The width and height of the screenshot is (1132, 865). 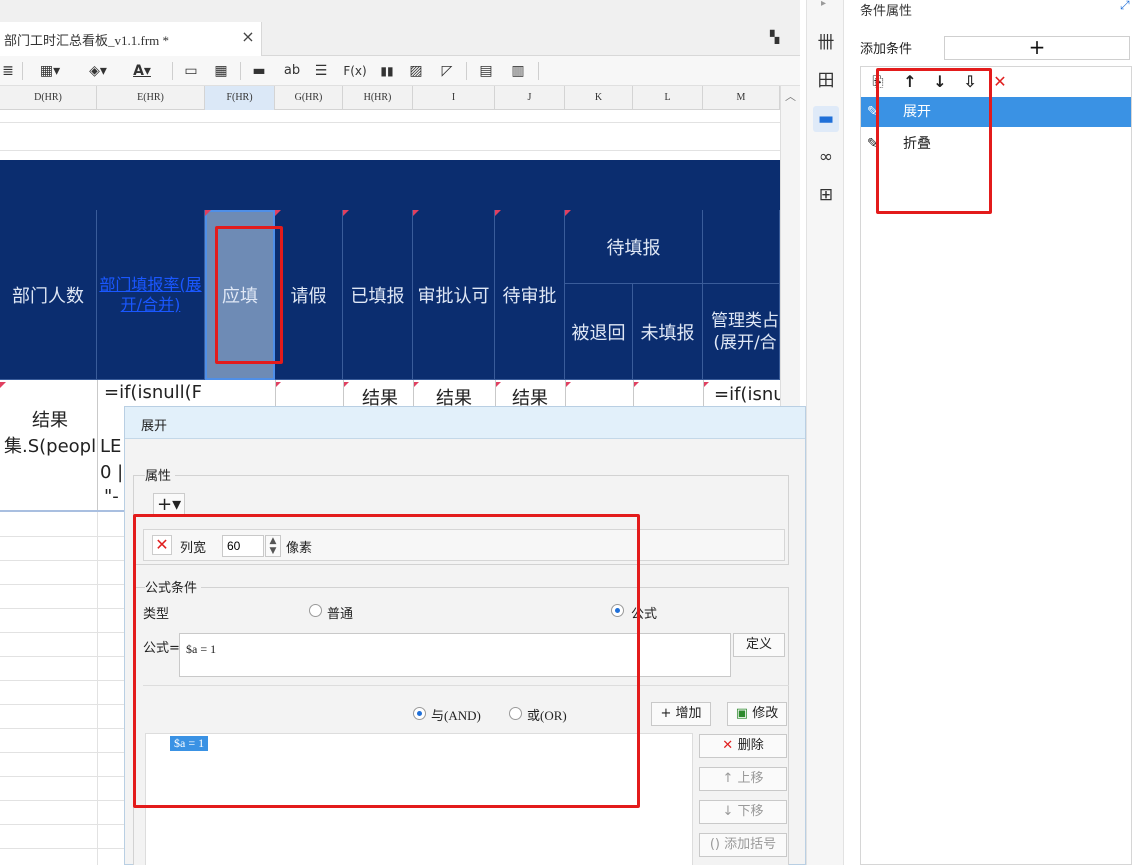 I want to click on sub-report-icon: ▤, so click(x=486, y=71).